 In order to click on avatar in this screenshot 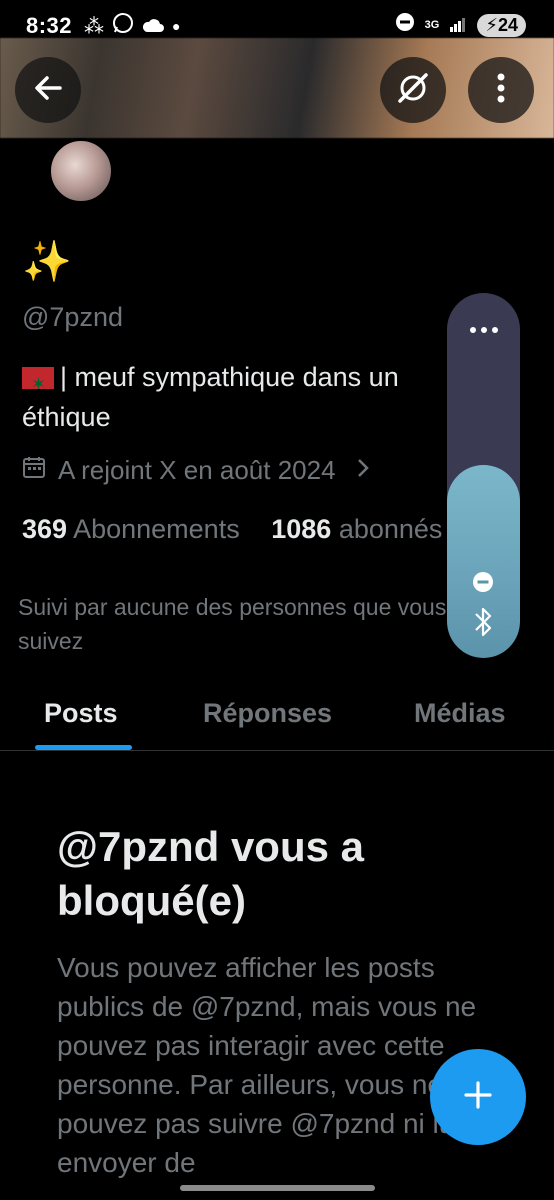, I will do `click(81, 171)`.